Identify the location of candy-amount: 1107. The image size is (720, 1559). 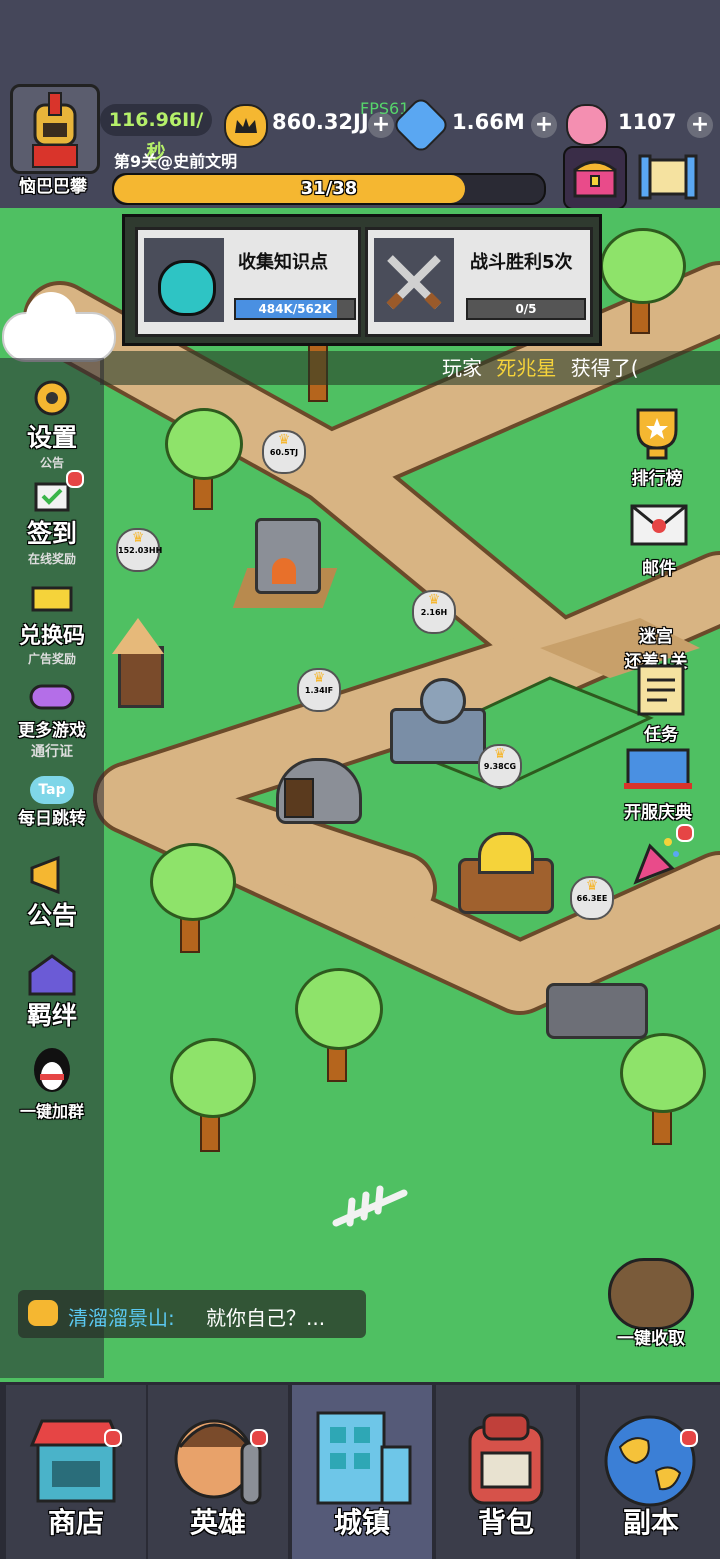
(647, 122).